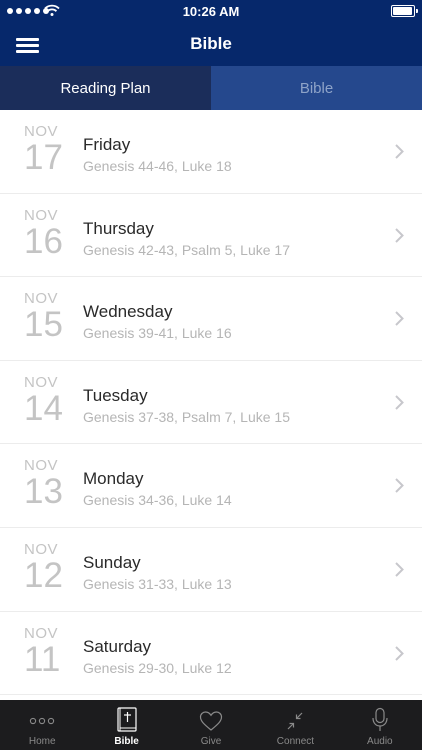 Image resolution: width=422 pixels, height=750 pixels. I want to click on bottom-tab-give: Give, so click(211, 725).